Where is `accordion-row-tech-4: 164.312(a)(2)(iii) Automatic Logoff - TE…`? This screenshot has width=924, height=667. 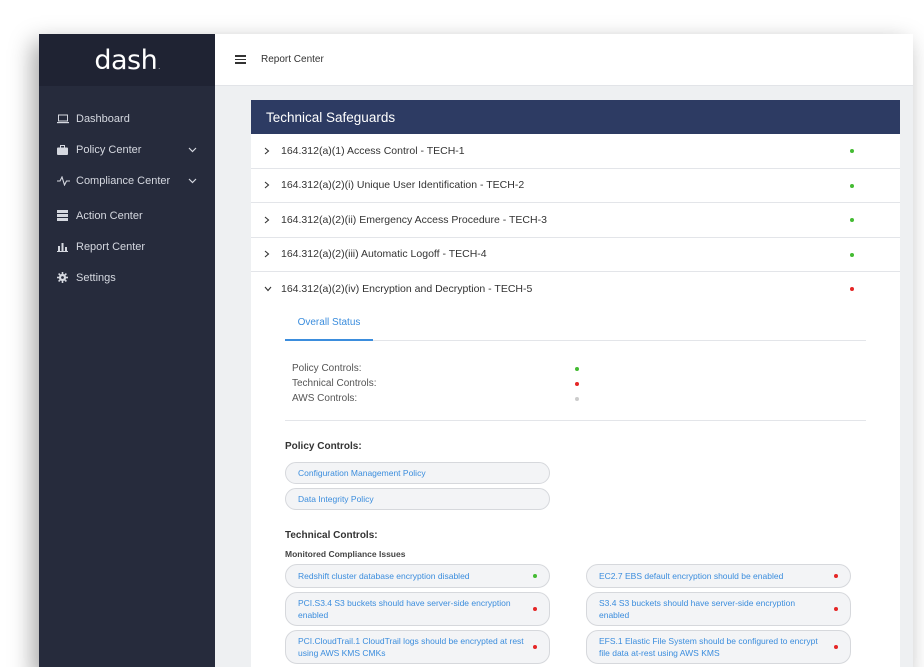
accordion-row-tech-4: 164.312(a)(2)(iii) Automatic Logoff - TE… is located at coordinates (575, 254).